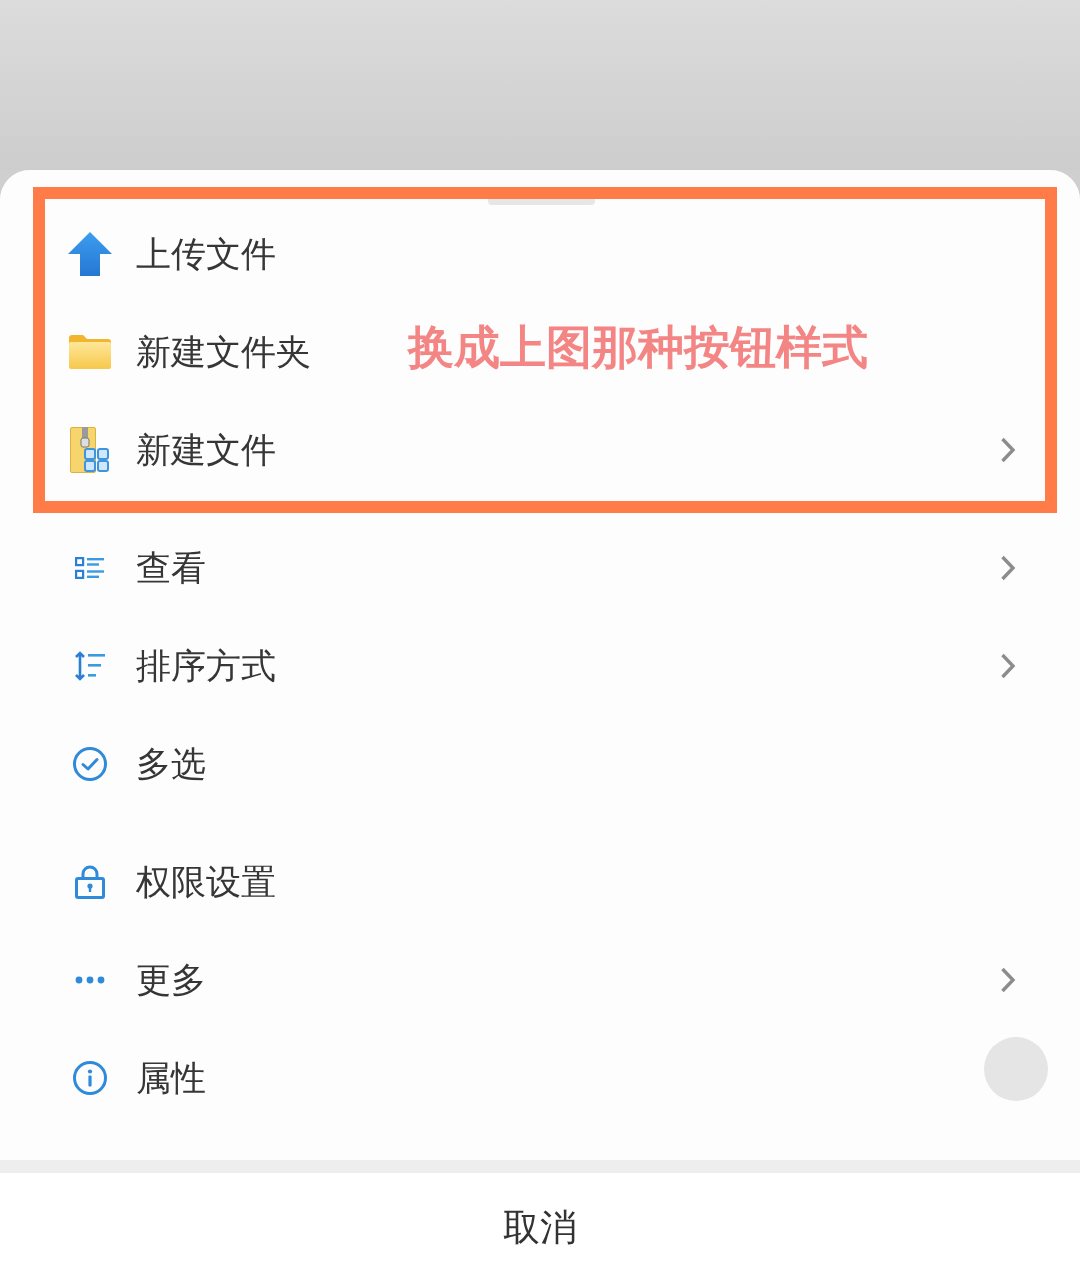 The width and height of the screenshot is (1080, 1283). What do you see at coordinates (192, 352) in the screenshot?
I see `menu-item: 新建文件夹` at bounding box center [192, 352].